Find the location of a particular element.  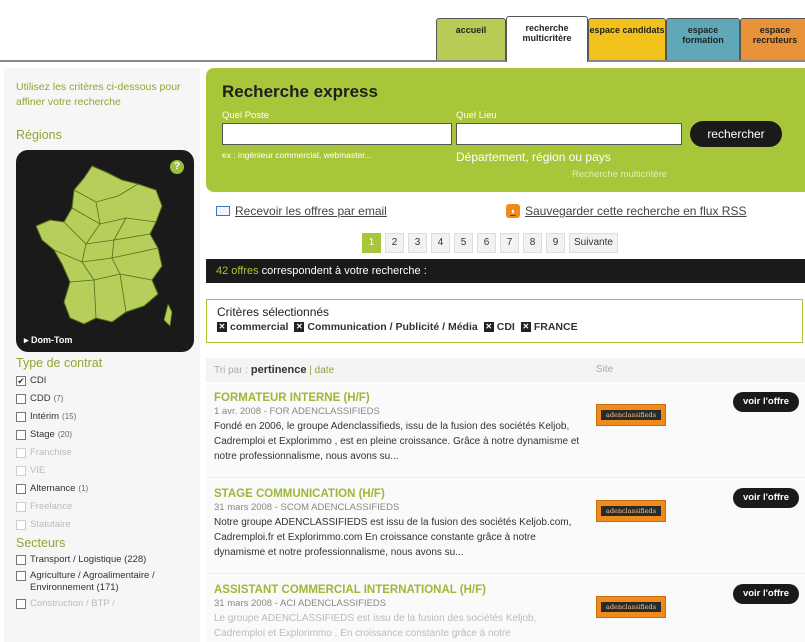

contrat-checkbox-item: VIE is located at coordinates (108, 470).